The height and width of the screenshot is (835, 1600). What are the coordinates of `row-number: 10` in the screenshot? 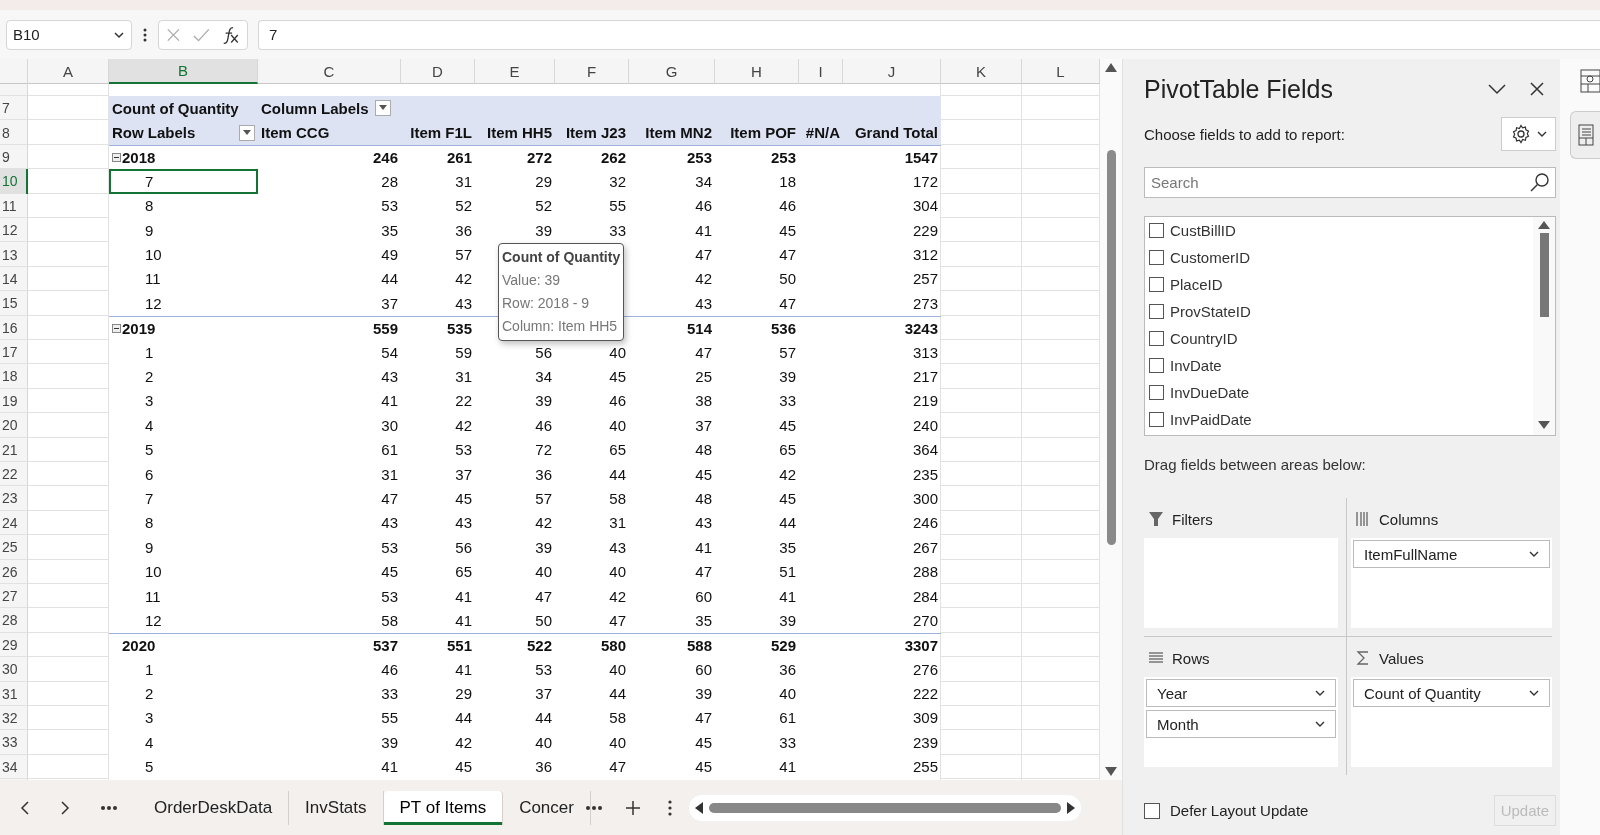 It's located at (14, 181).